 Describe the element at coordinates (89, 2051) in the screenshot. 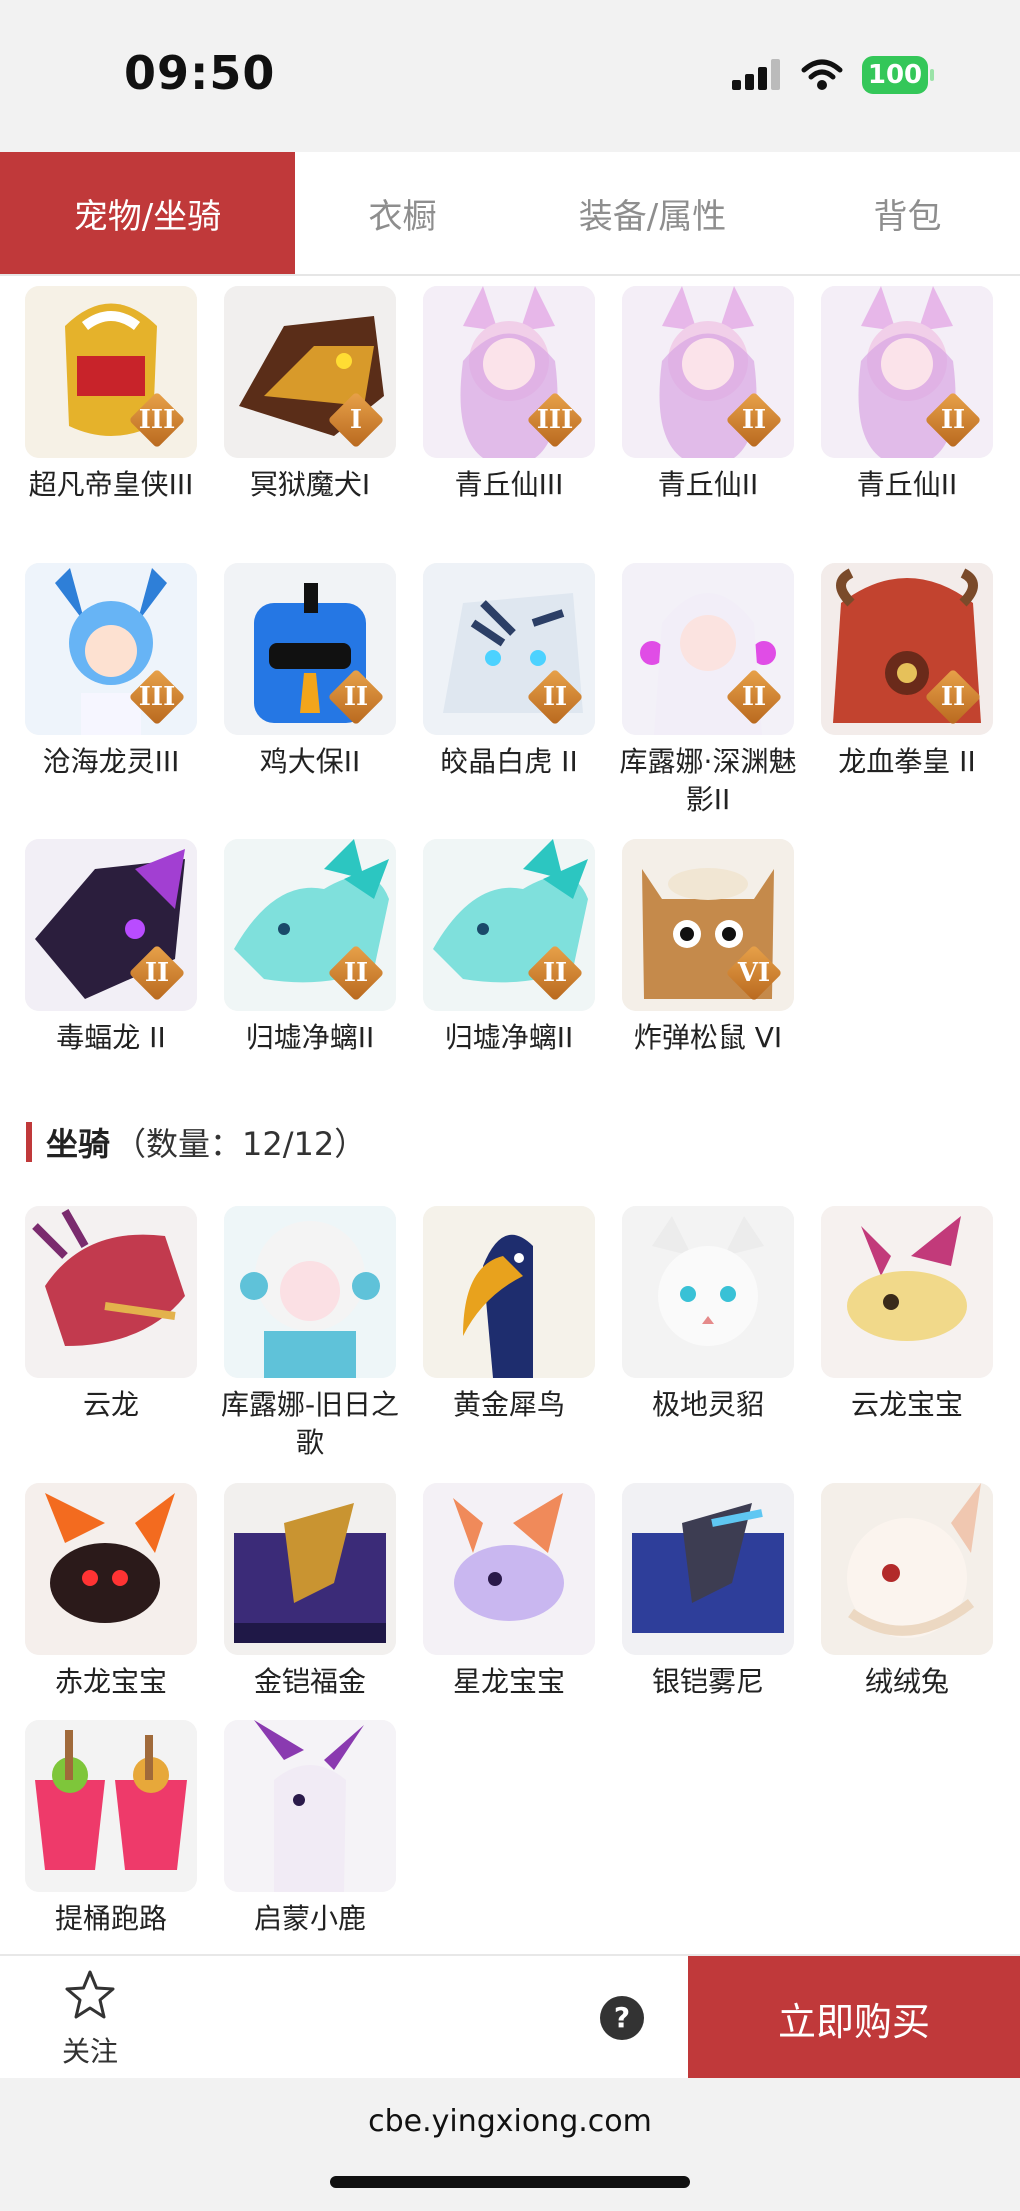

I see `follow-label: 关注` at that location.